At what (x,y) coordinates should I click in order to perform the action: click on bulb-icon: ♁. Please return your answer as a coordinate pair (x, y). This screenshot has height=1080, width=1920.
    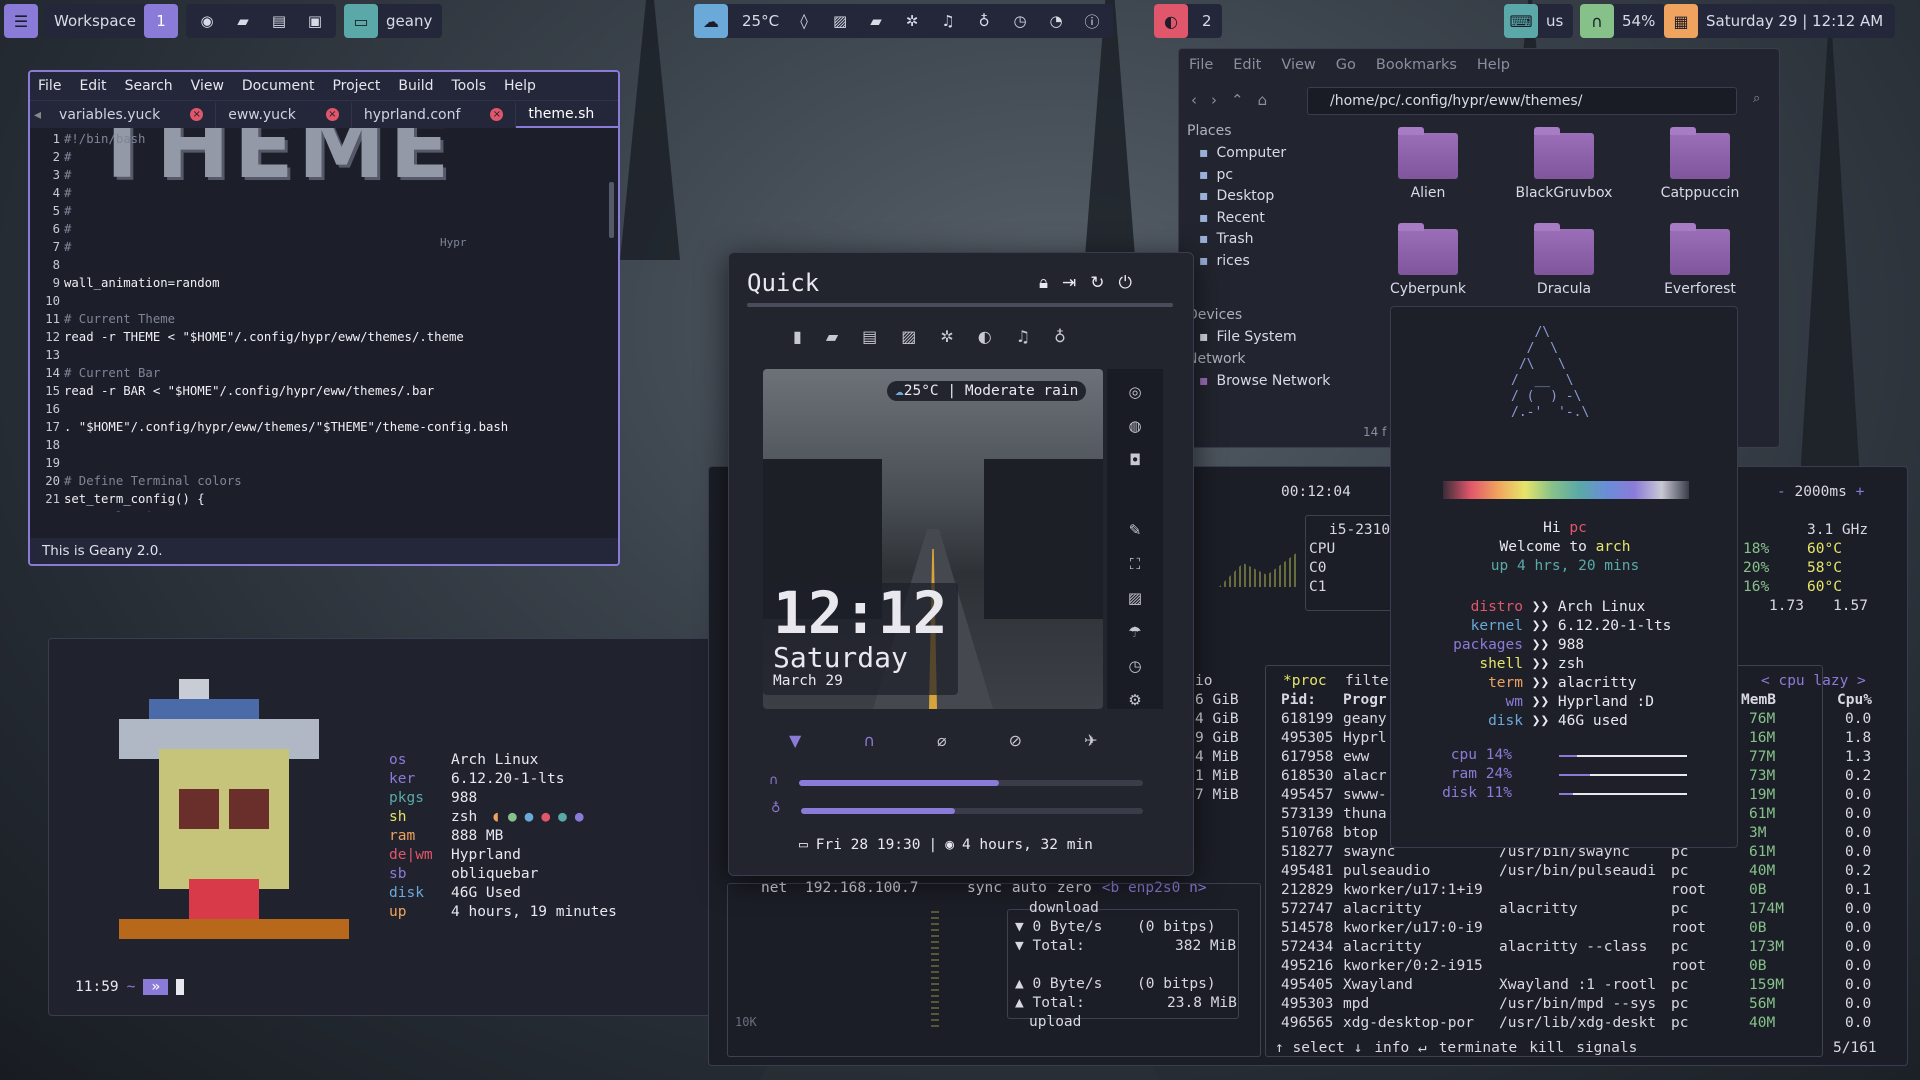
    Looking at the image, I should click on (1060, 336).